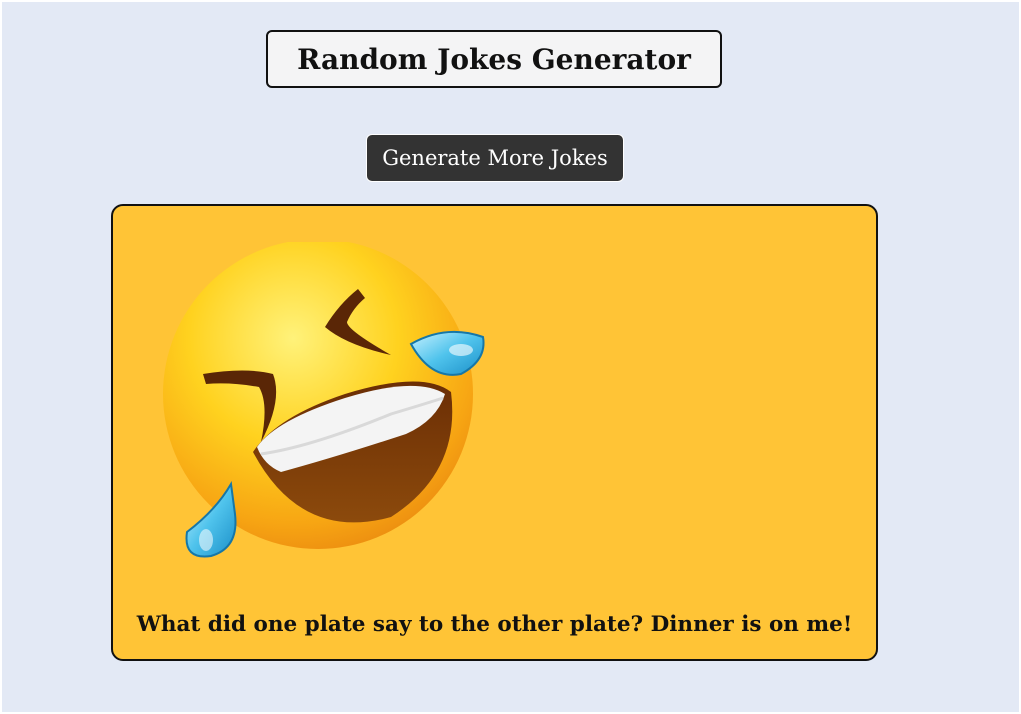  Describe the element at coordinates (495, 158) in the screenshot. I see `generate-more-jokes-button: Generate More Jokes` at that location.